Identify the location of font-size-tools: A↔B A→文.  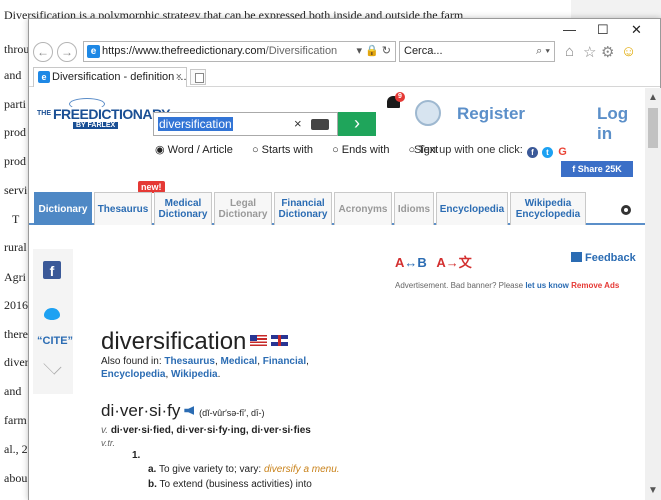
(433, 261).